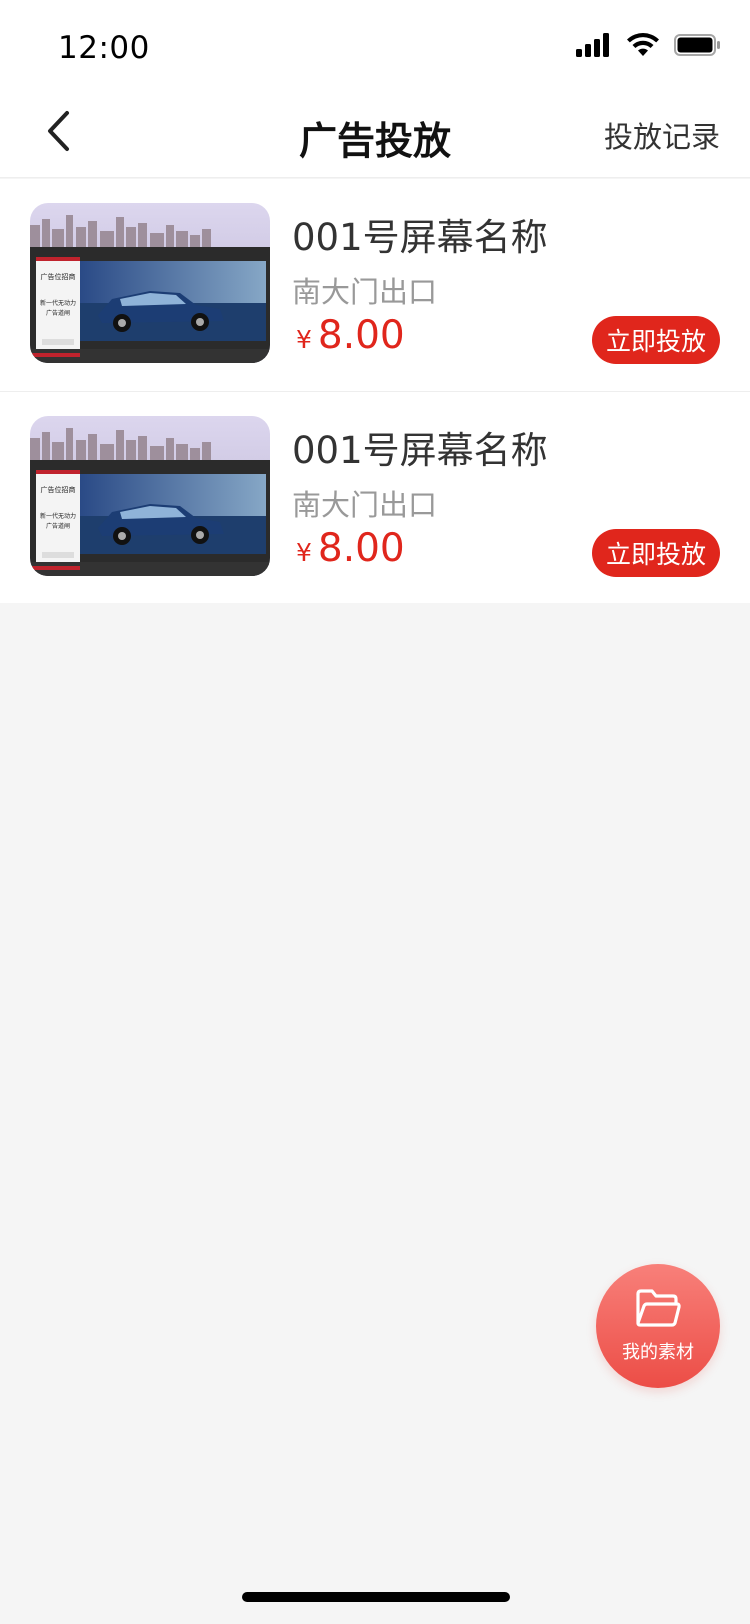  Describe the element at coordinates (594, 47) in the screenshot. I see `signal-icon` at that location.